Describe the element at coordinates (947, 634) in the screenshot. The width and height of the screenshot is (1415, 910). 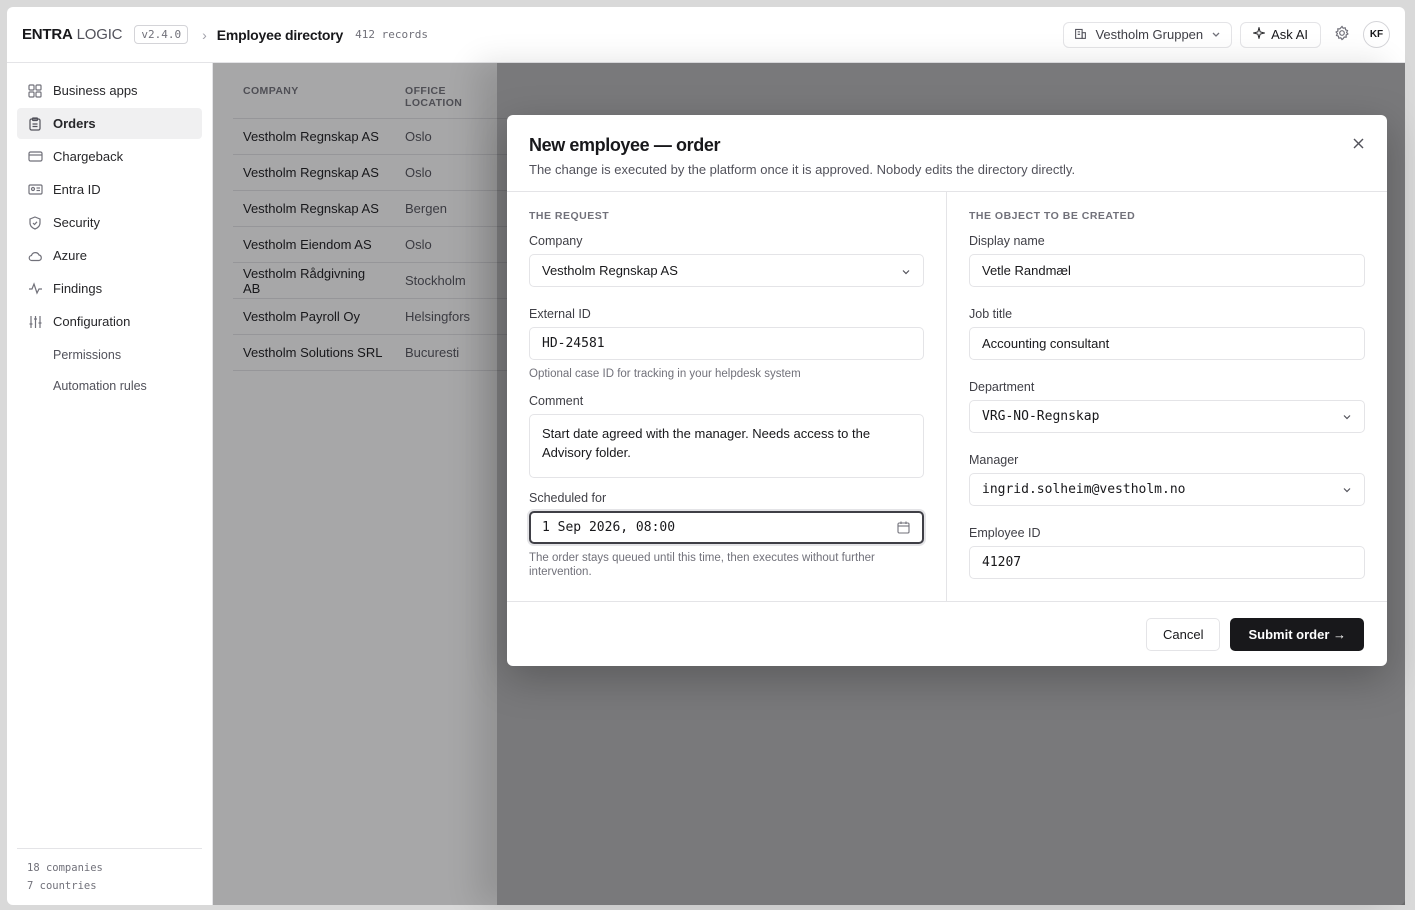
I see `dialog-footer: Cancel Submit order →` at that location.